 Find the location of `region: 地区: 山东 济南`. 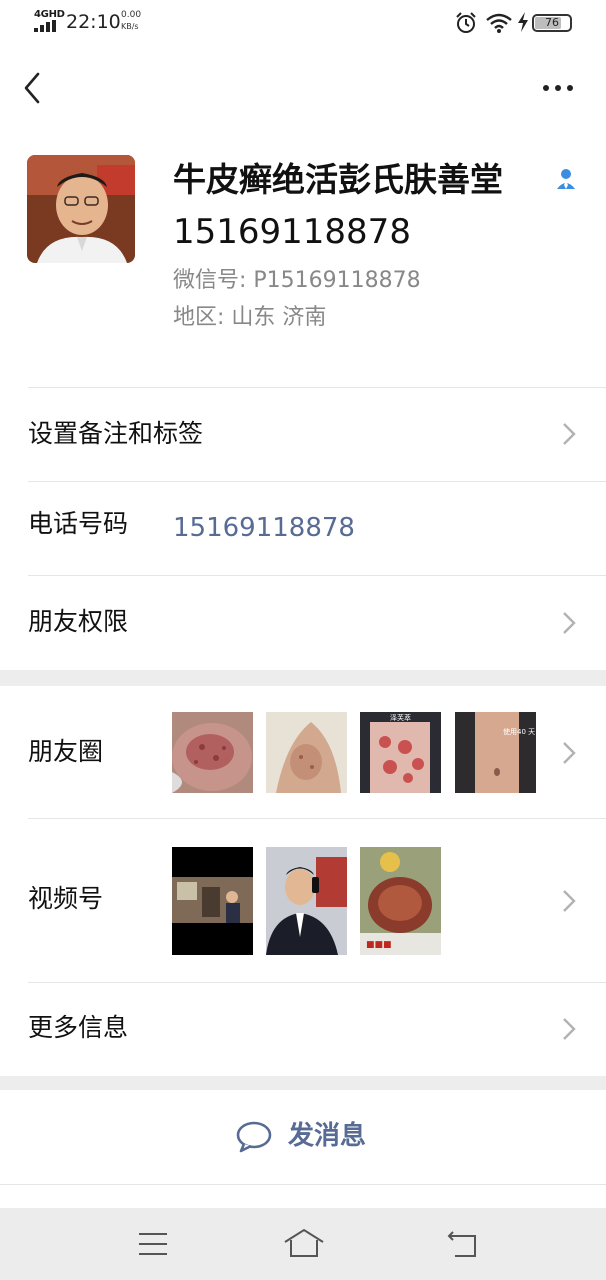

region: 地区: 山东 济南 is located at coordinates (250, 317).